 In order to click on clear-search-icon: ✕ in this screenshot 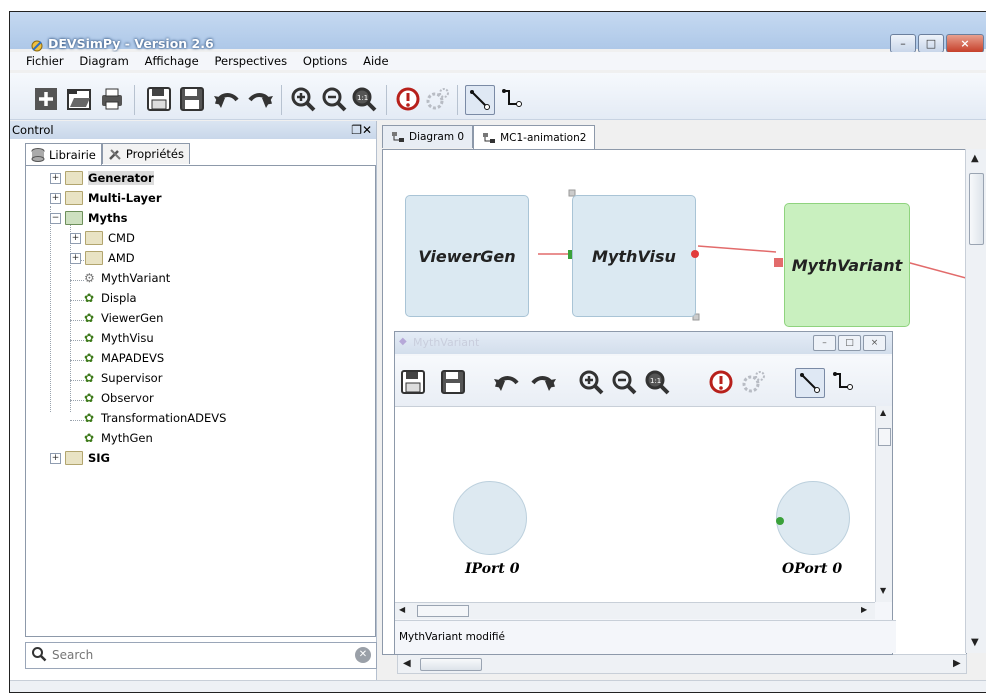, I will do `click(363, 655)`.